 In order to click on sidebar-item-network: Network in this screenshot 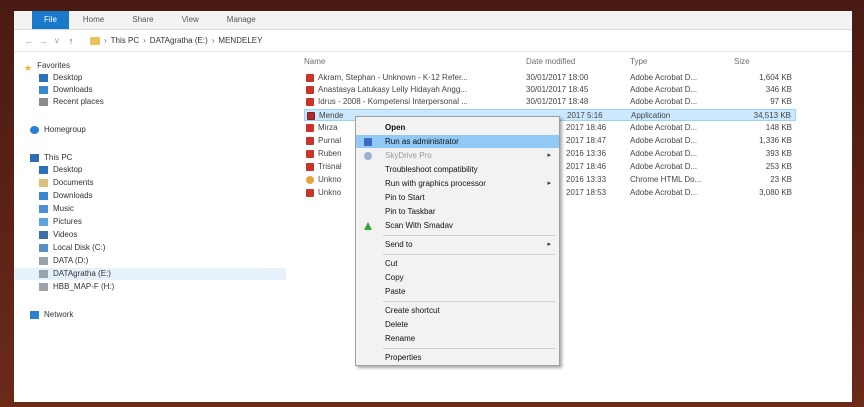, I will do `click(51, 315)`.